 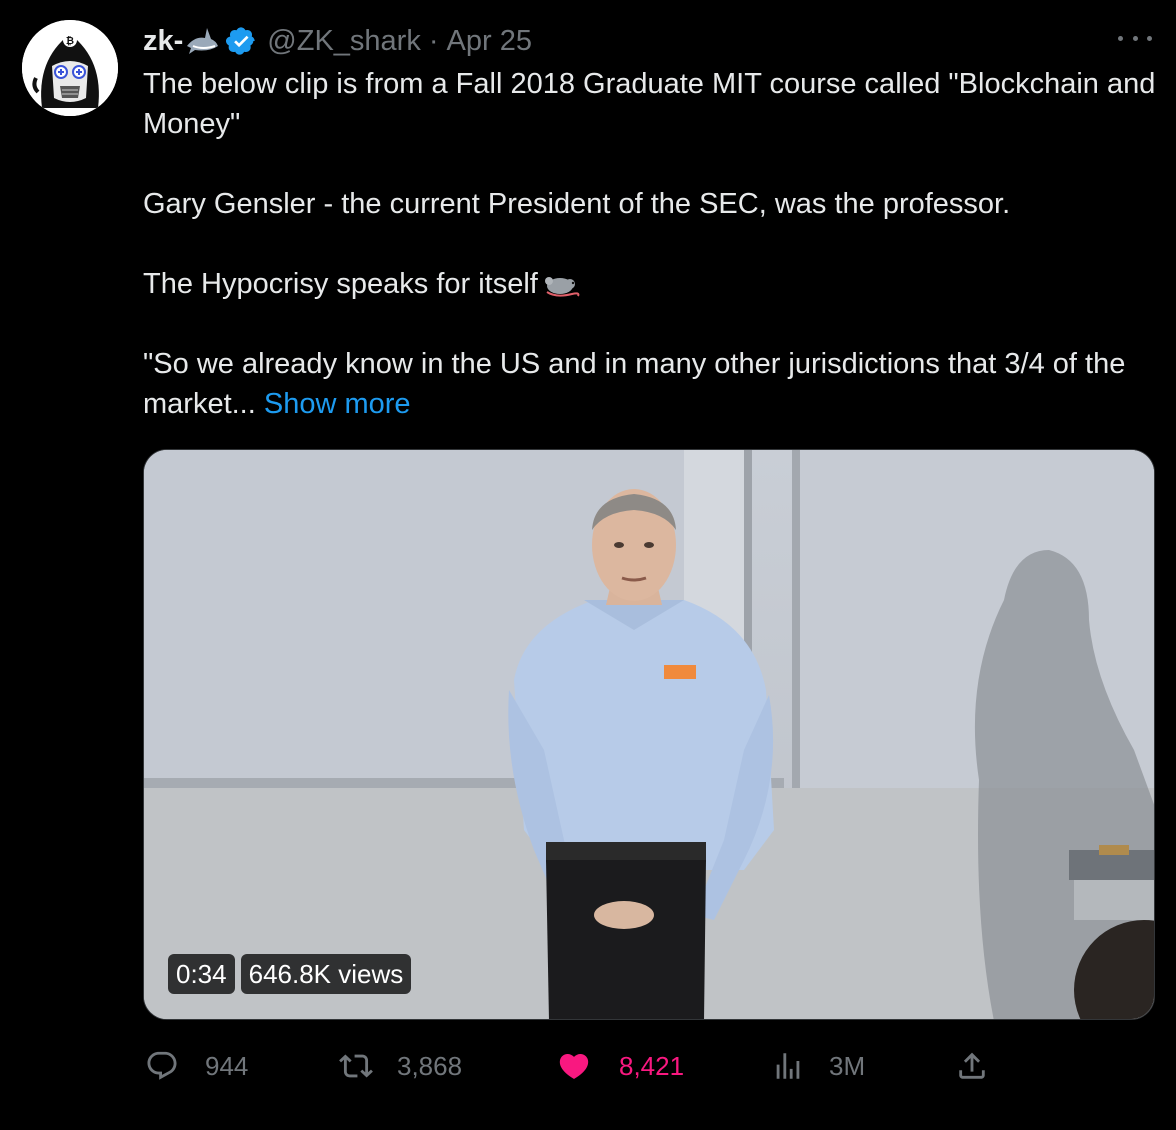 I want to click on avatar: ₿, so click(x=70, y=68).